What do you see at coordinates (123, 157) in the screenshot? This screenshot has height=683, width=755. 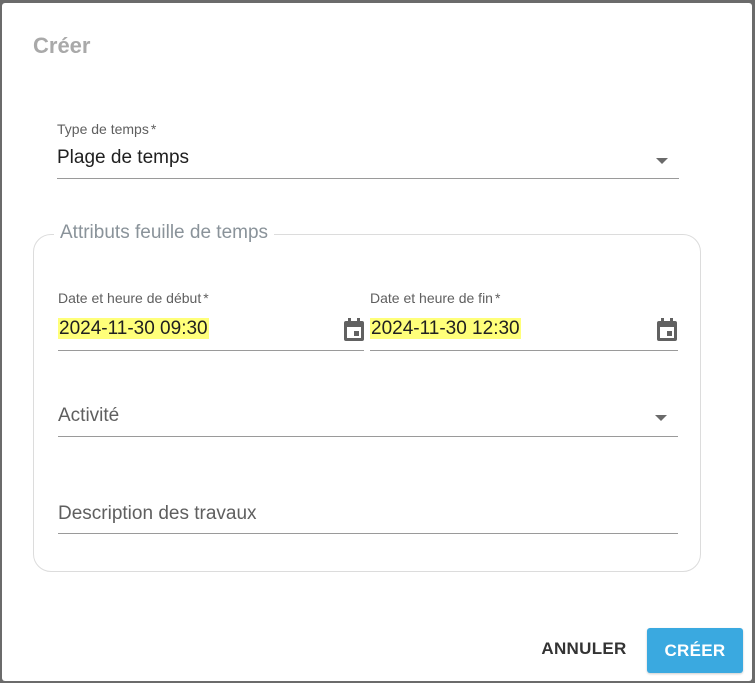 I see `time-type-value: Plage de temps` at bounding box center [123, 157].